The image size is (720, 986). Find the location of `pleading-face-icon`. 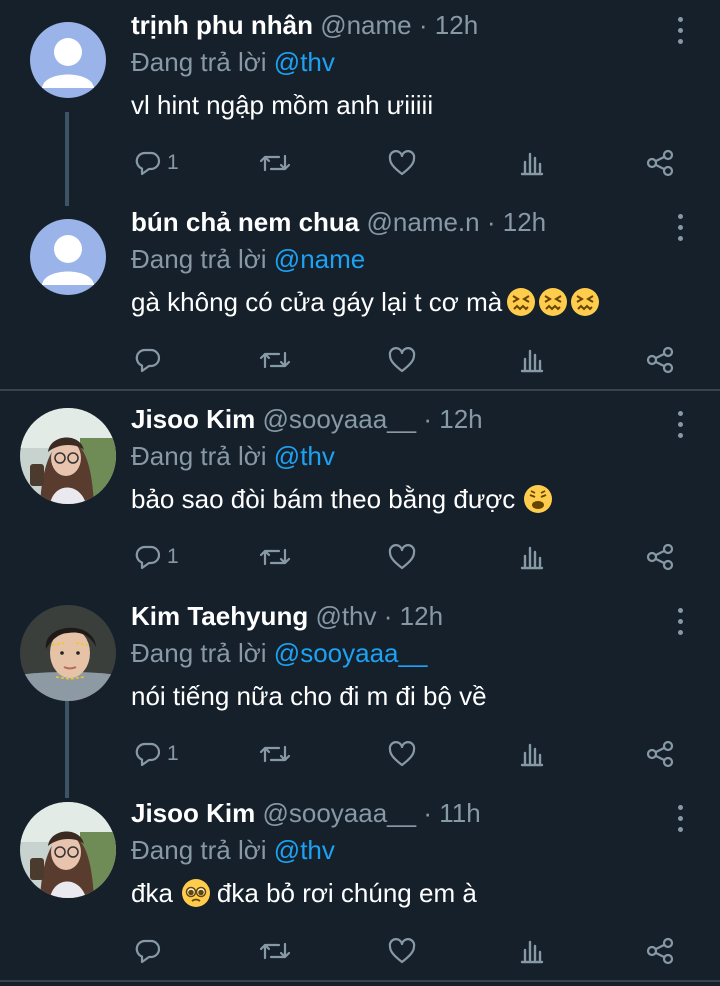

pleading-face-icon is located at coordinates (195, 893).